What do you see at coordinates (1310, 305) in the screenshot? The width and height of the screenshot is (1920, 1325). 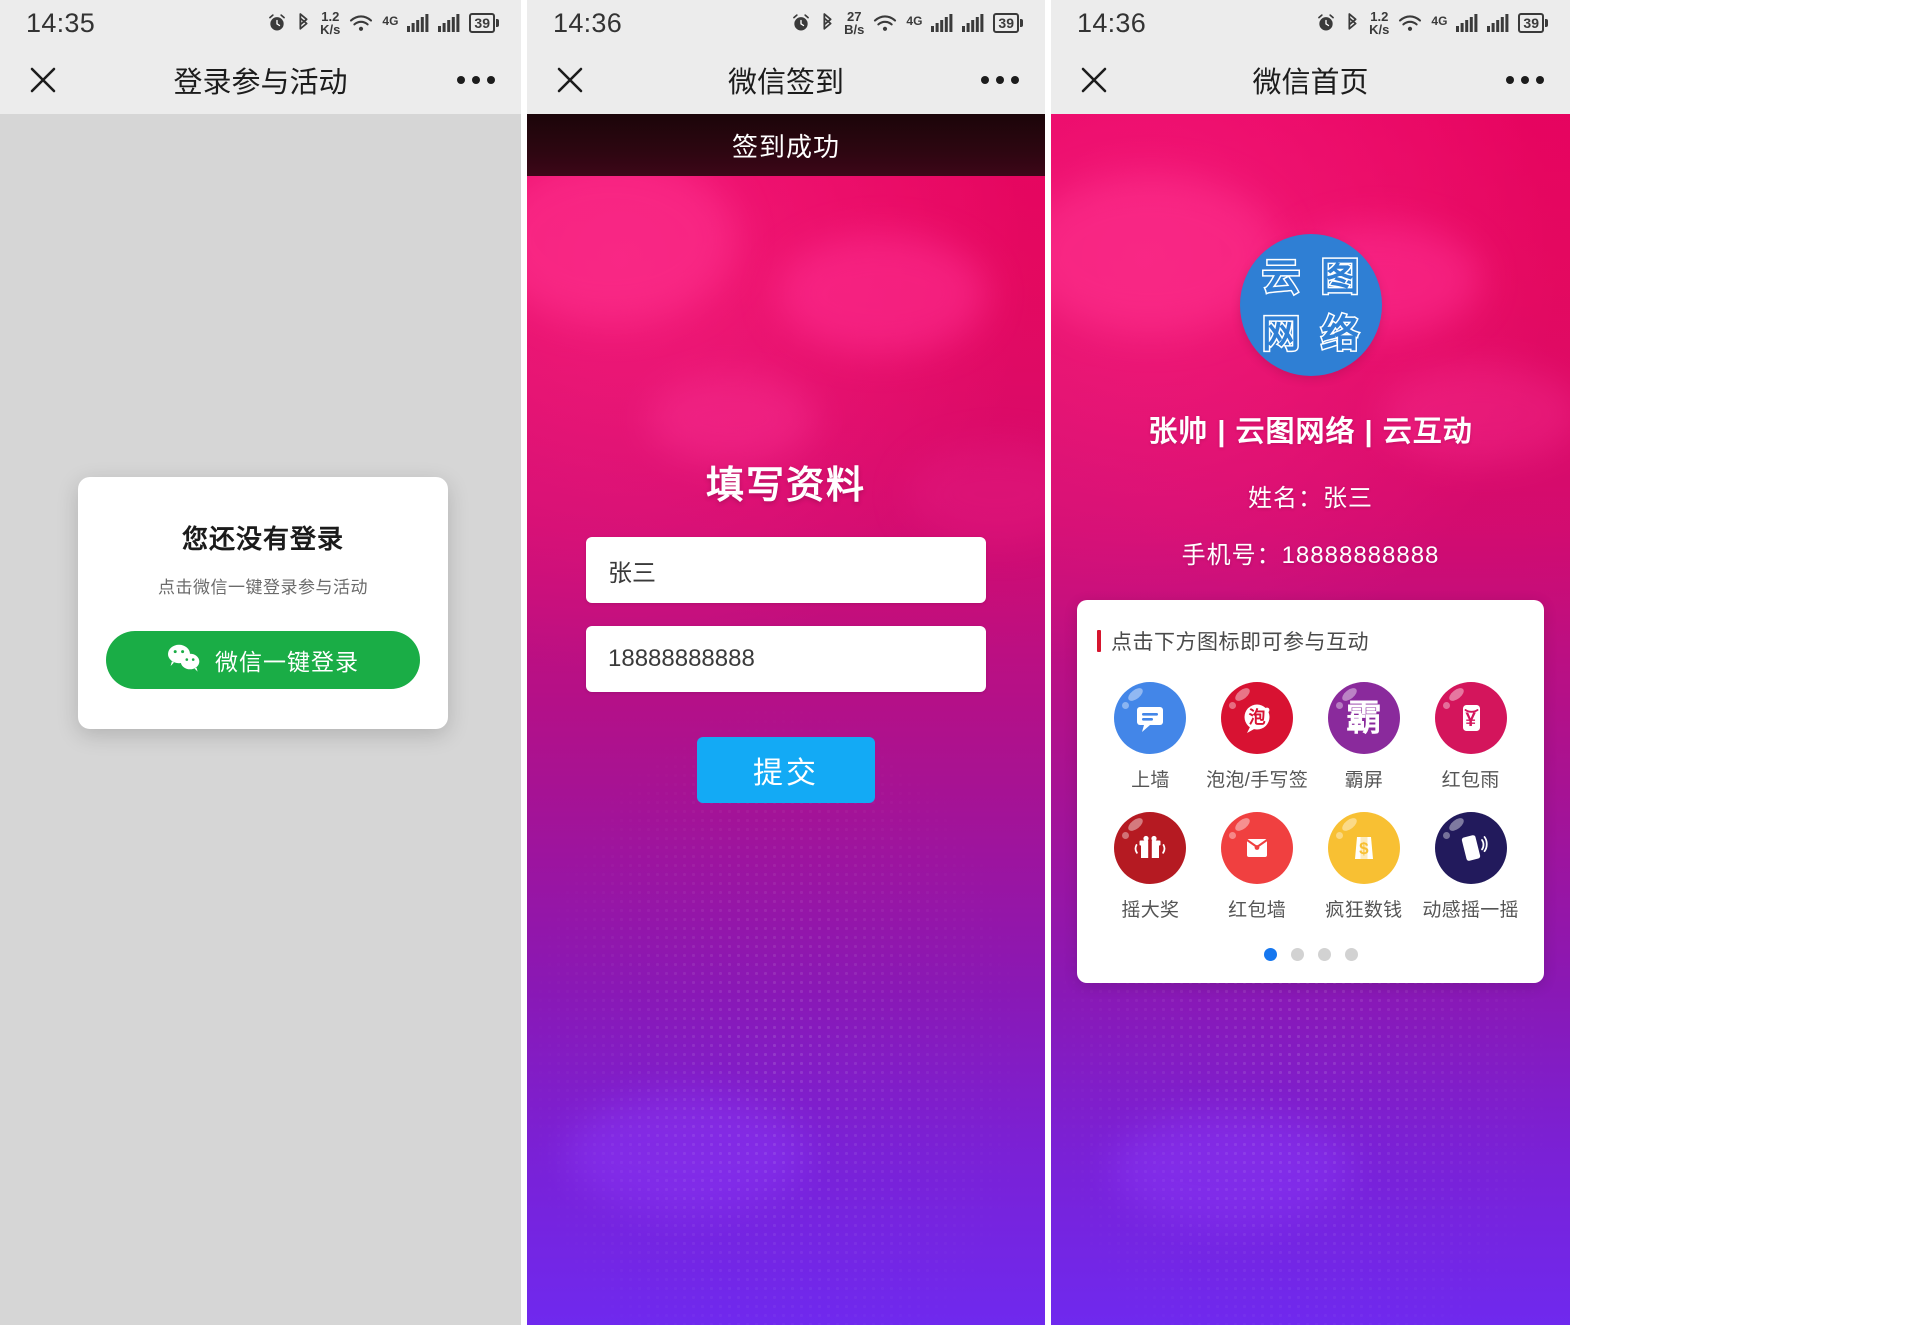 I see `company-logo: 云 图 网 络` at bounding box center [1310, 305].